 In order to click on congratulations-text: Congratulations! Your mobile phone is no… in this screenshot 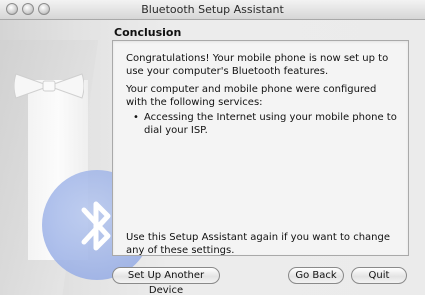, I will do `click(257, 65)`.